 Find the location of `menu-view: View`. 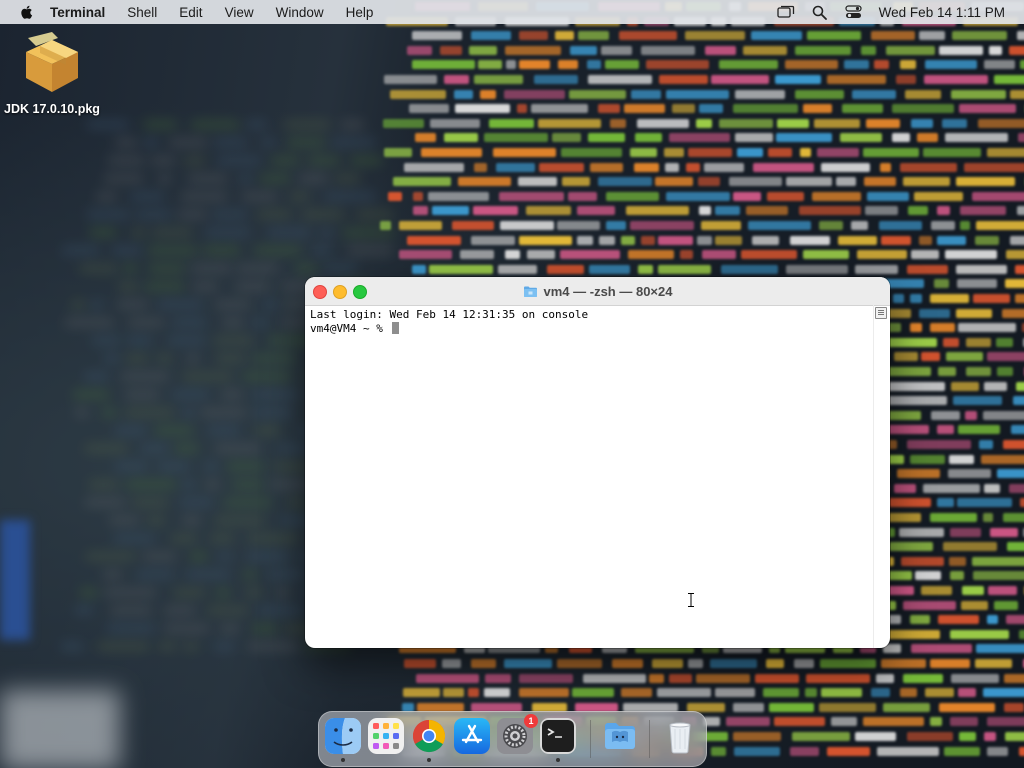

menu-view: View is located at coordinates (239, 12).